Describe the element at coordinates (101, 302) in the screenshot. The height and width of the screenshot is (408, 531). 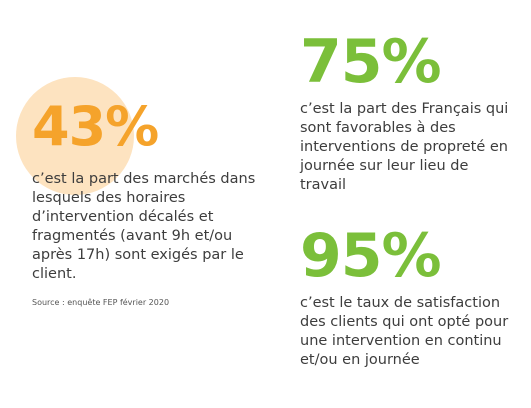
I see `source-note: Source : enquête FEP février 2020` at that location.